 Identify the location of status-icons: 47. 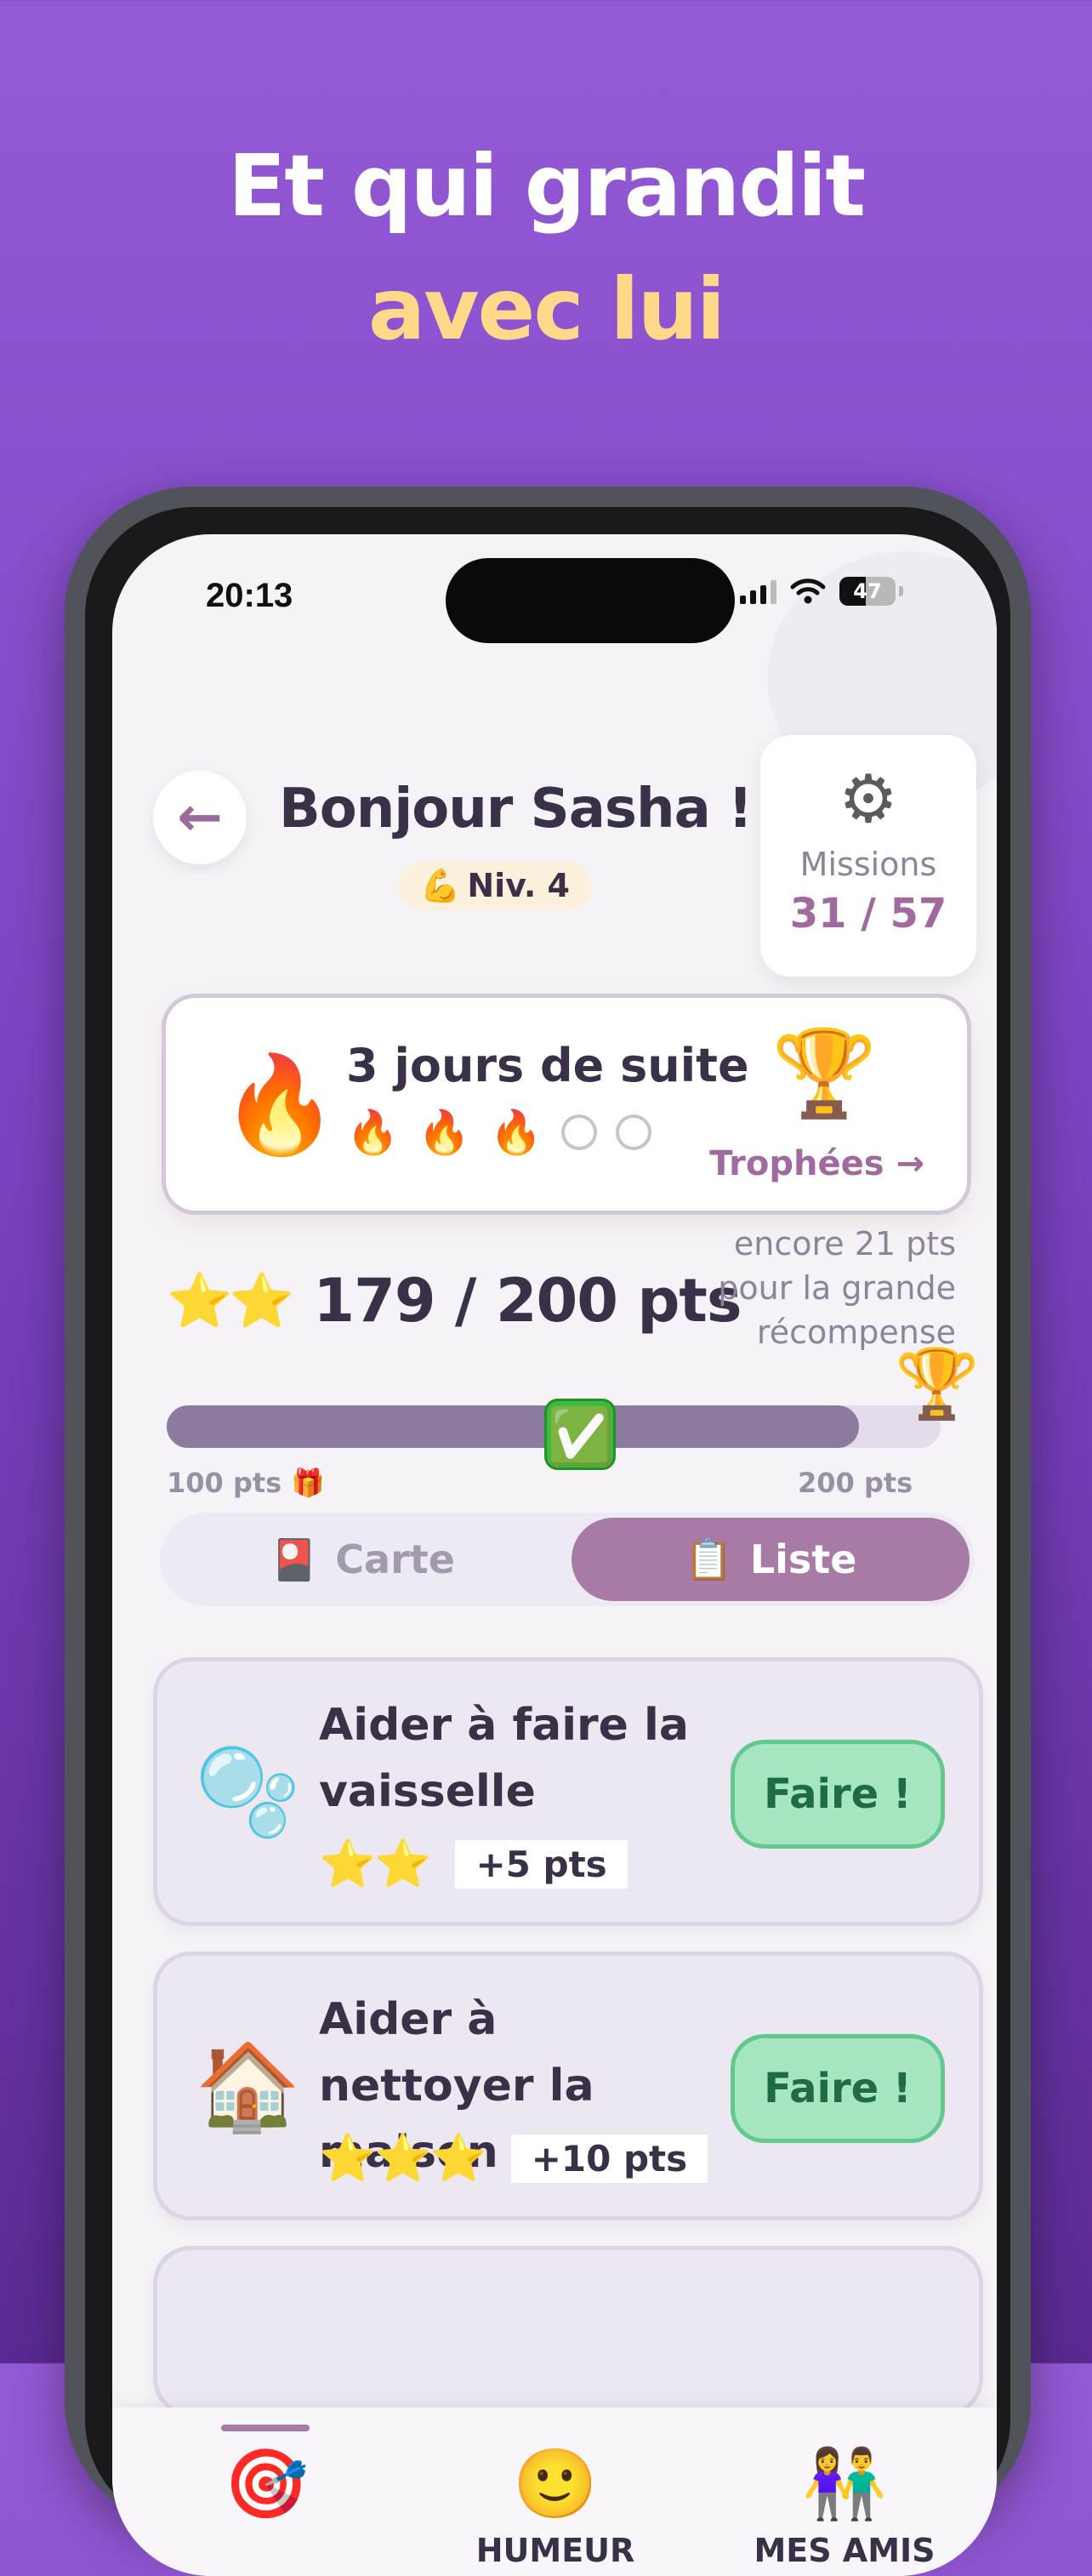
(821, 591).